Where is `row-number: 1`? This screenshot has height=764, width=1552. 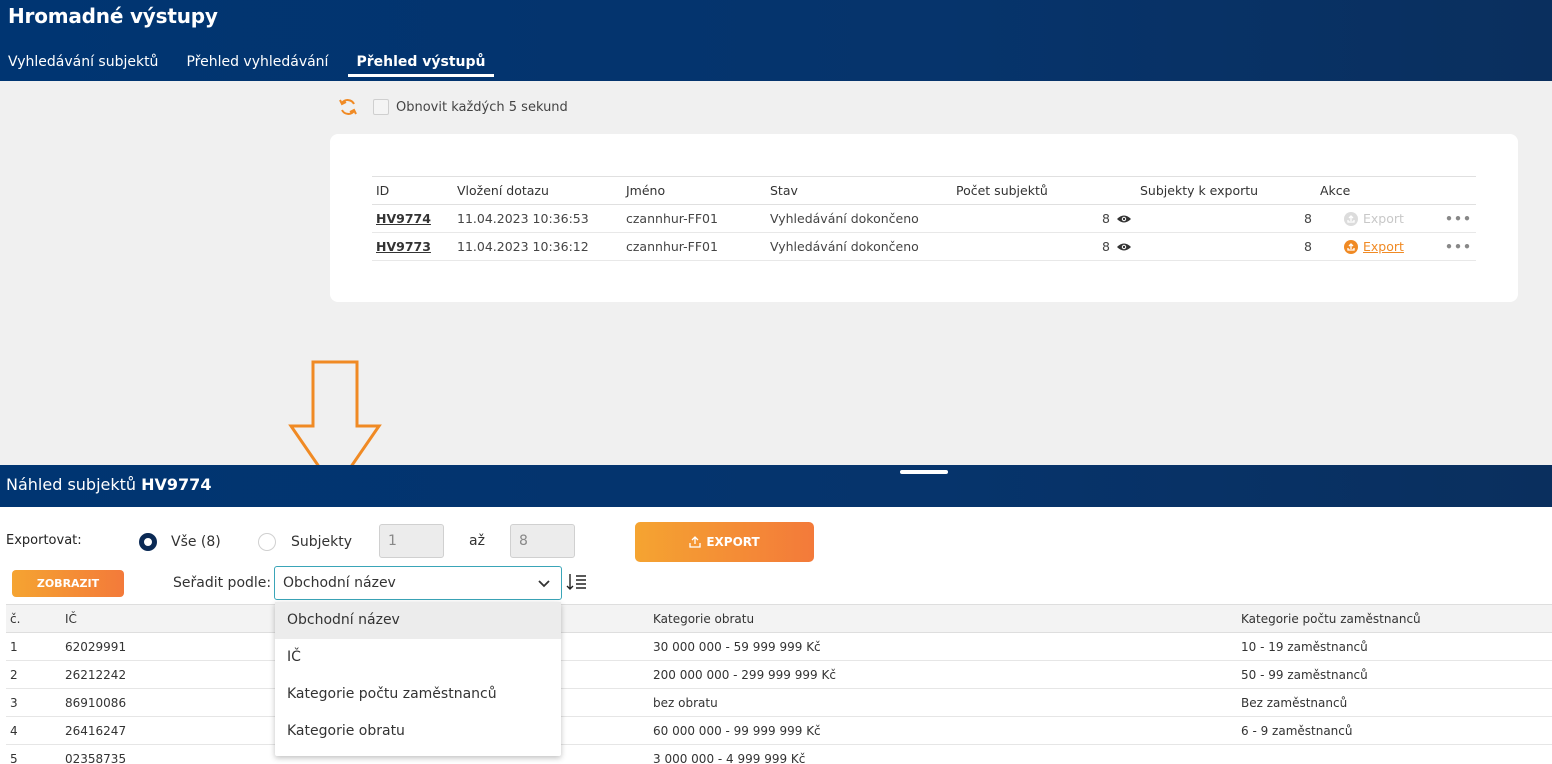
row-number: 1 is located at coordinates (33, 646).